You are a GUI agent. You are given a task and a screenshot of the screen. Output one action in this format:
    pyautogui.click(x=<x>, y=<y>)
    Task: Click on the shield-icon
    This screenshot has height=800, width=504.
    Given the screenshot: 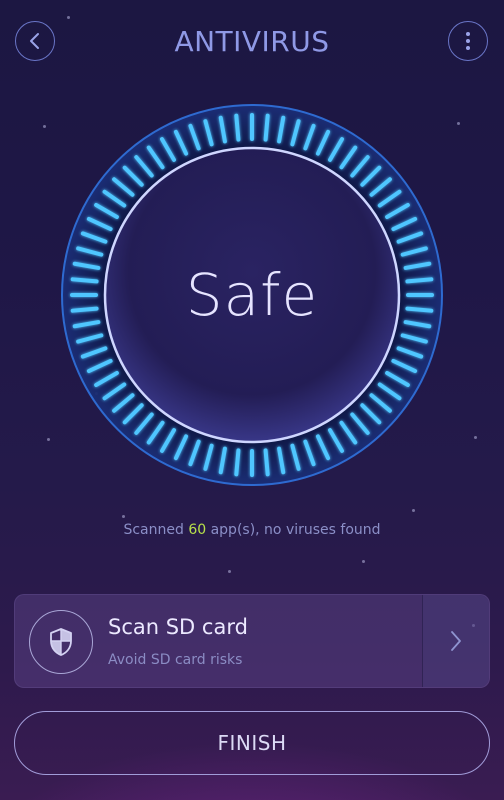 What is the action you would take?
    pyautogui.click(x=61, y=642)
    